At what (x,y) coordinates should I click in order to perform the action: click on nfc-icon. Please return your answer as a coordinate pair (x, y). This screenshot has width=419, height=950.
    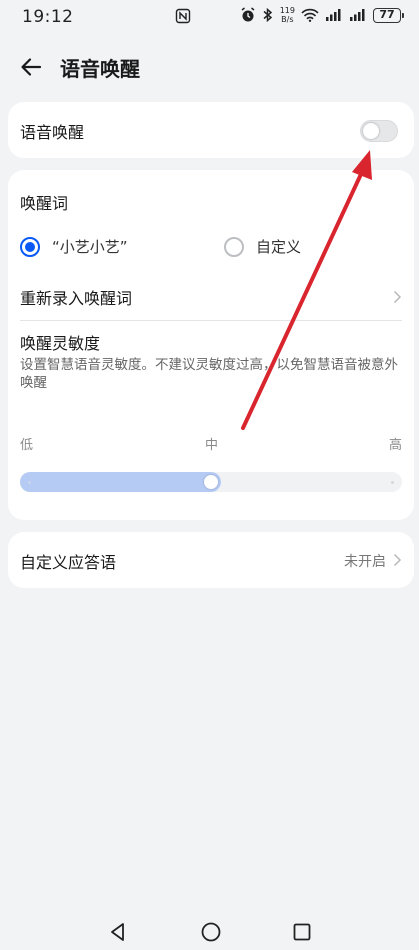
    Looking at the image, I should click on (183, 16).